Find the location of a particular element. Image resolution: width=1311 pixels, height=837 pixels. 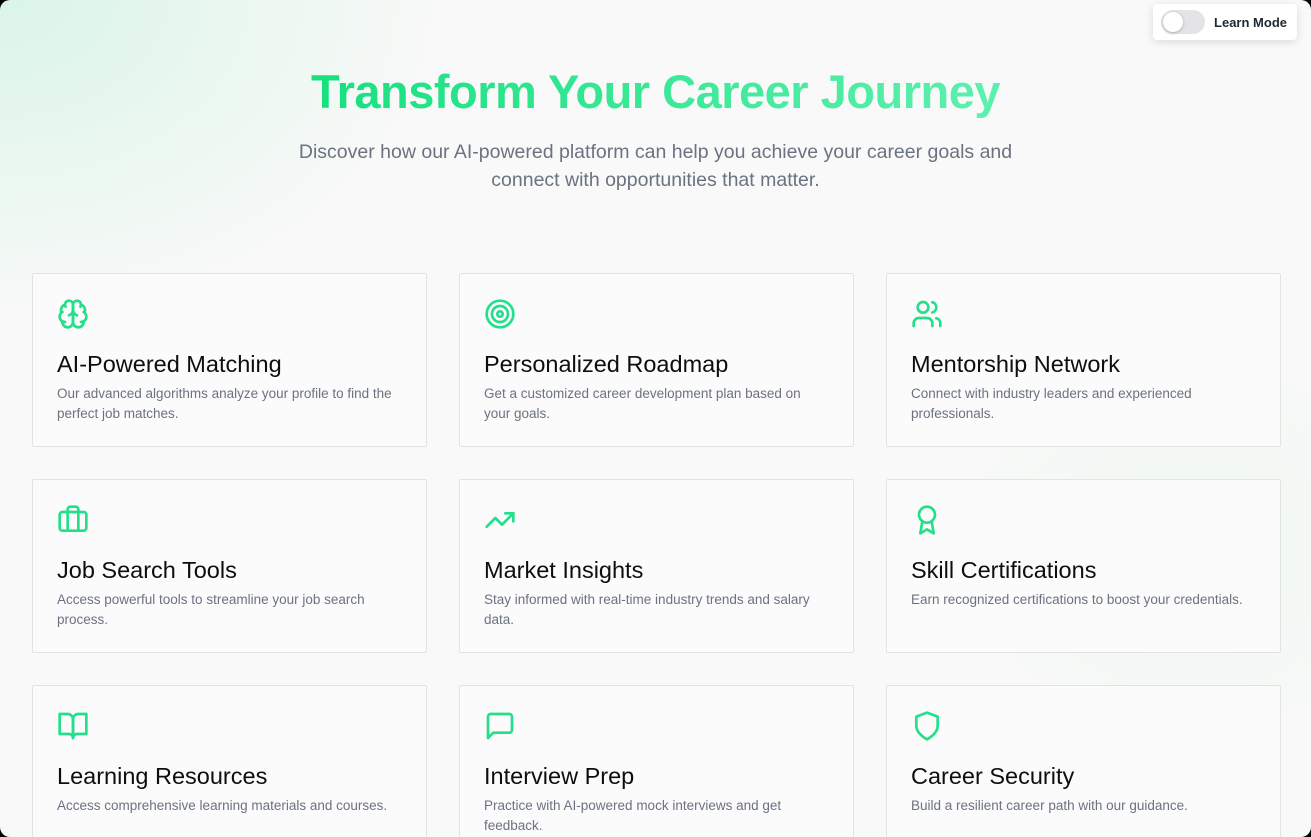

target-icon is located at coordinates (500, 314).